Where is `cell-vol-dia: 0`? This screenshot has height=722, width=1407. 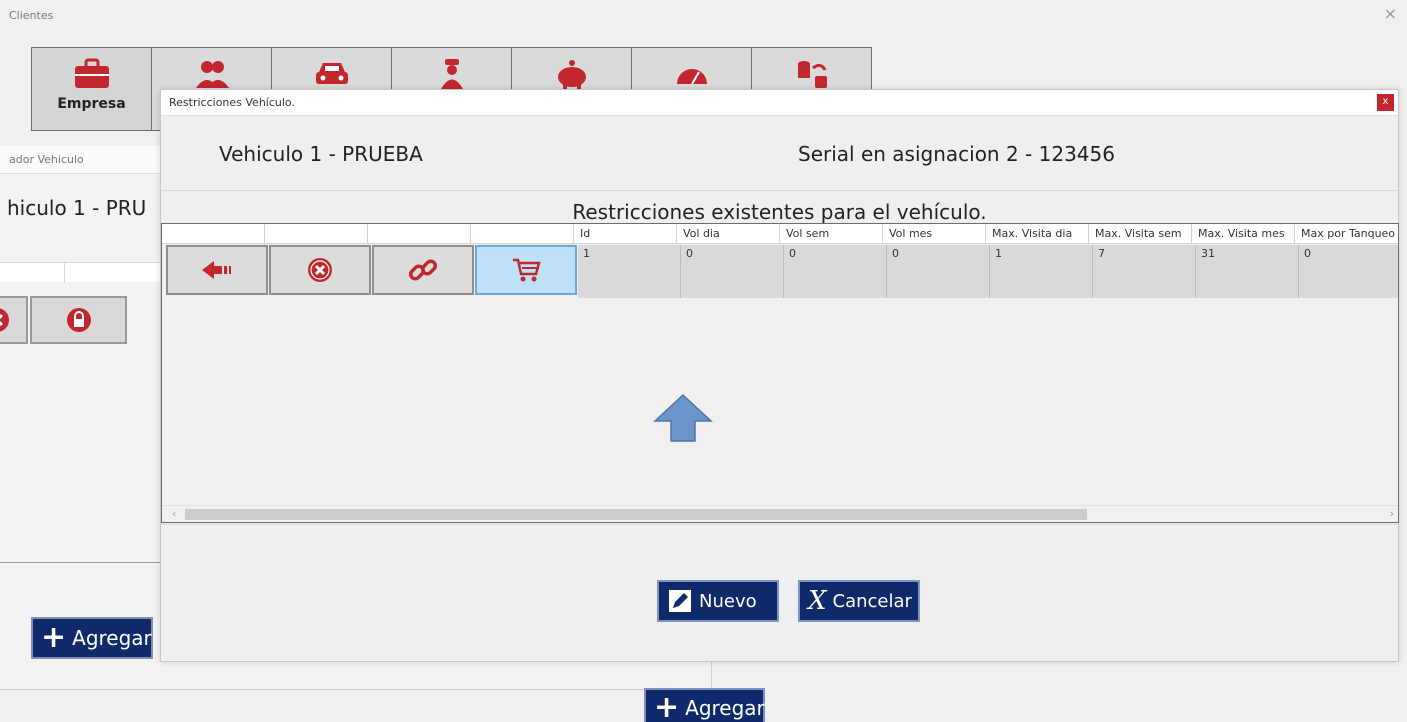
cell-vol-dia: 0 is located at coordinates (732, 271).